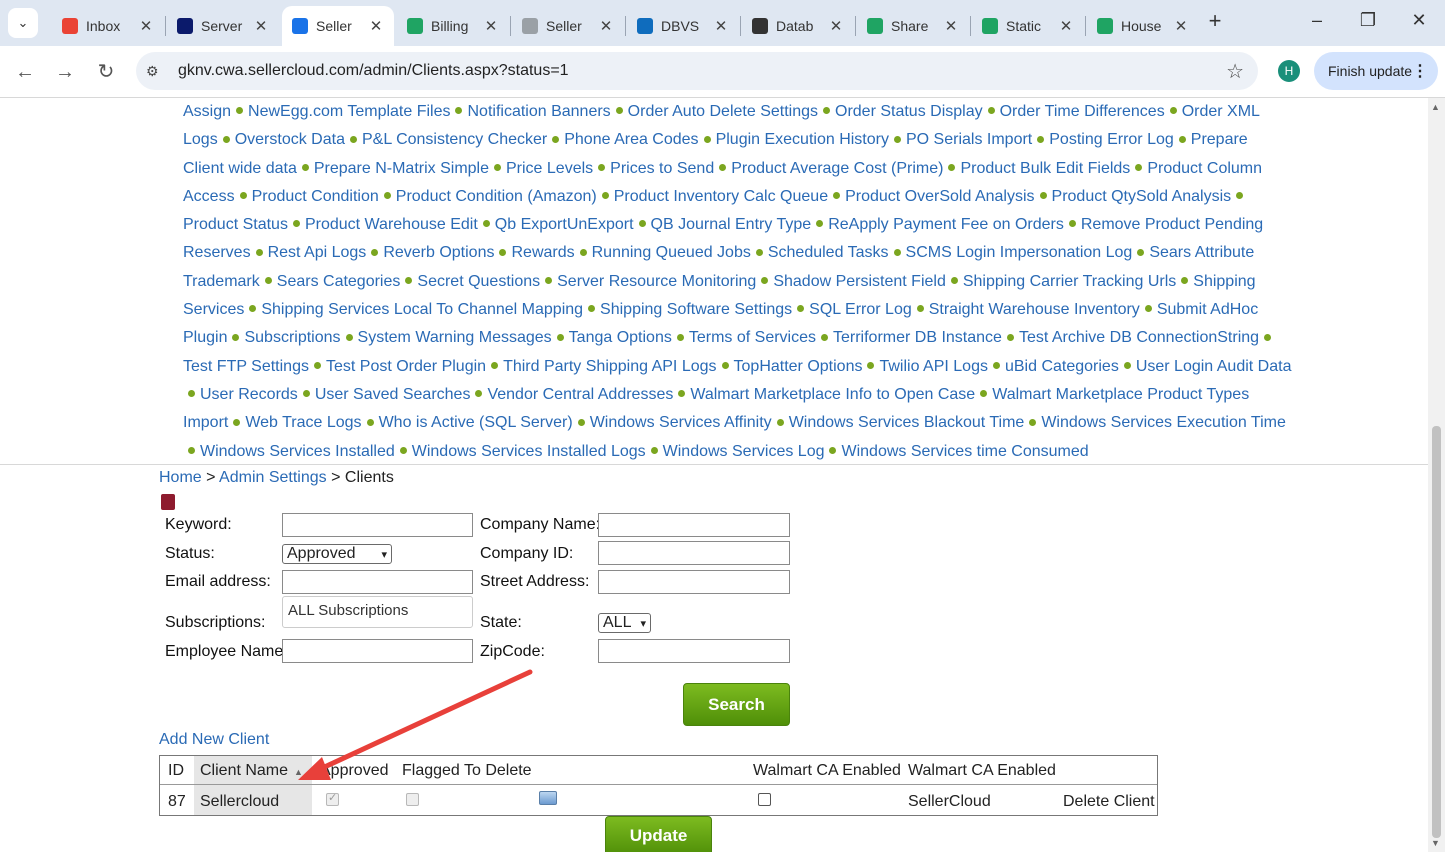 Image resolution: width=1445 pixels, height=852 pixels. I want to click on zipcode-input, so click(694, 651).